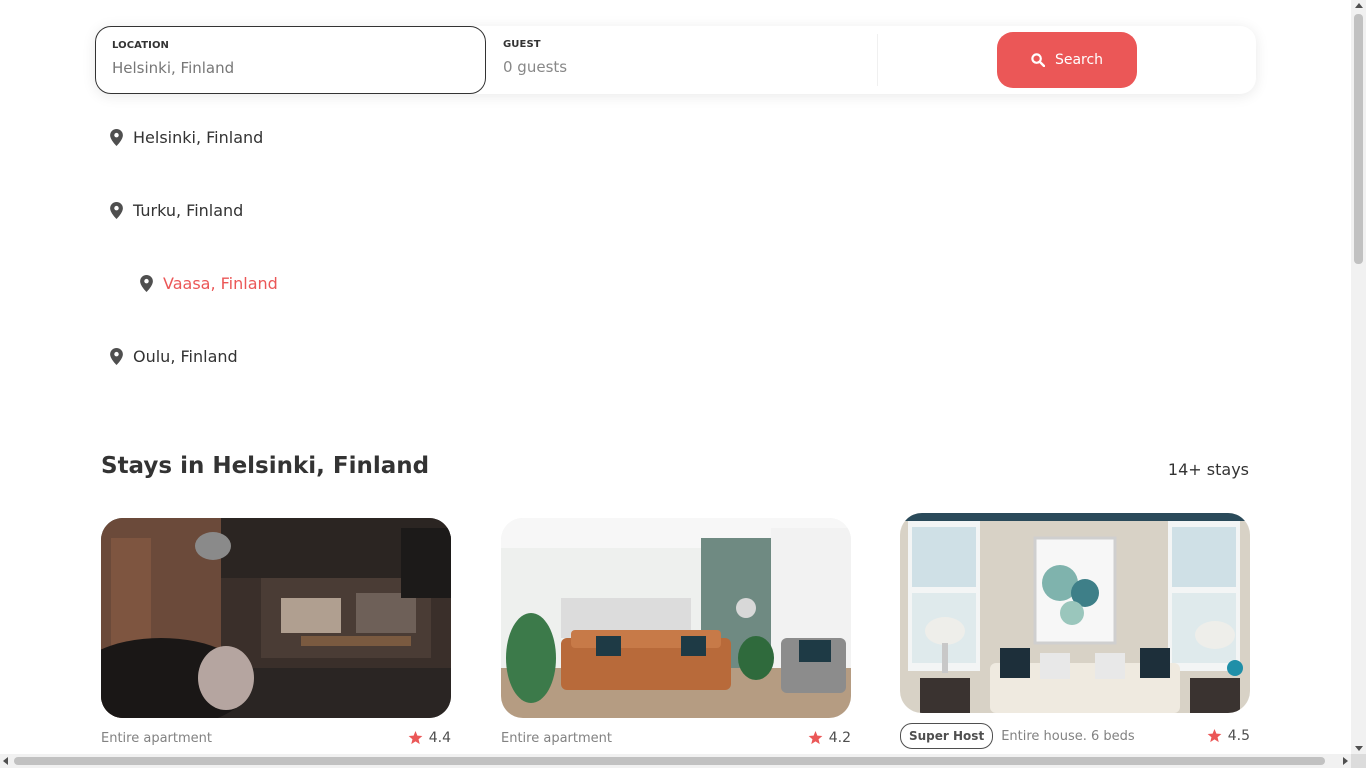 This screenshot has height=768, width=1366. I want to click on scrollbar-corner, so click(1358, 761).